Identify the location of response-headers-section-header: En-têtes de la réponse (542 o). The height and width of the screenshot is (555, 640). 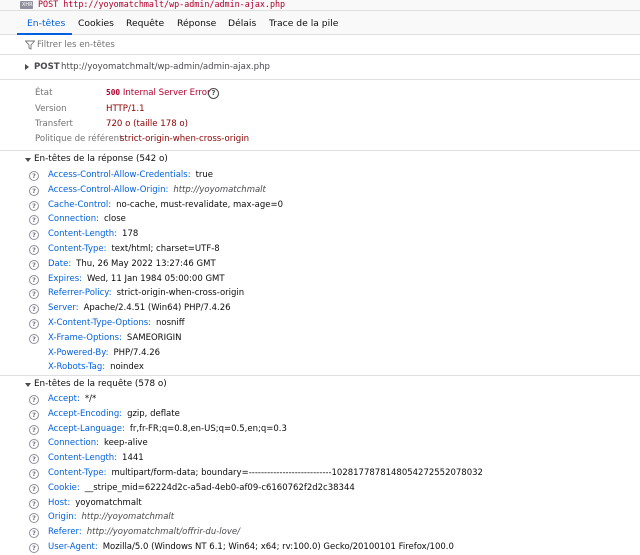
(320, 159).